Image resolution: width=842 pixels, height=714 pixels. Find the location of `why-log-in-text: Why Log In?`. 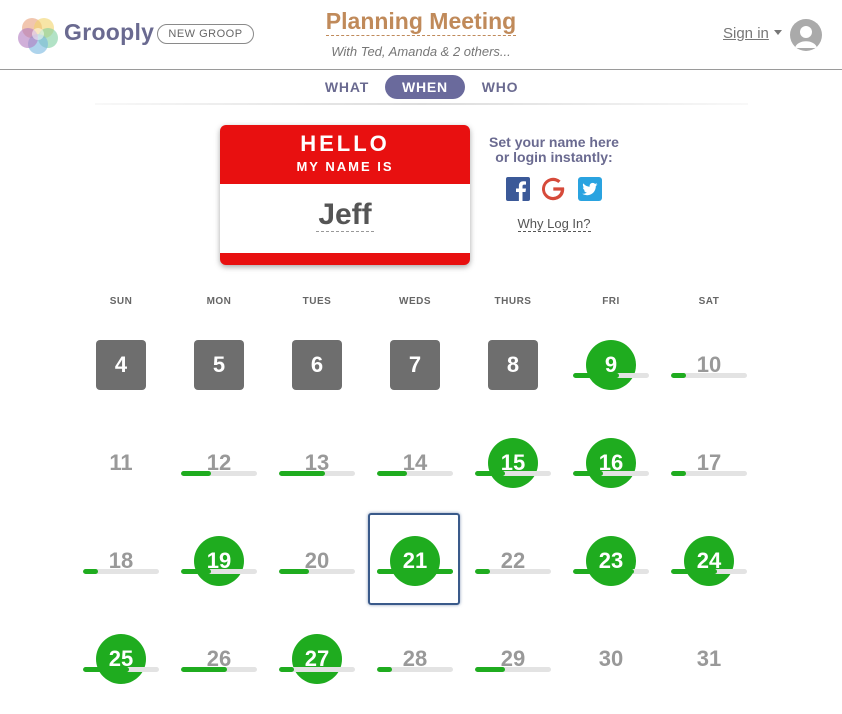

why-log-in-text: Why Log In? is located at coordinates (554, 224).